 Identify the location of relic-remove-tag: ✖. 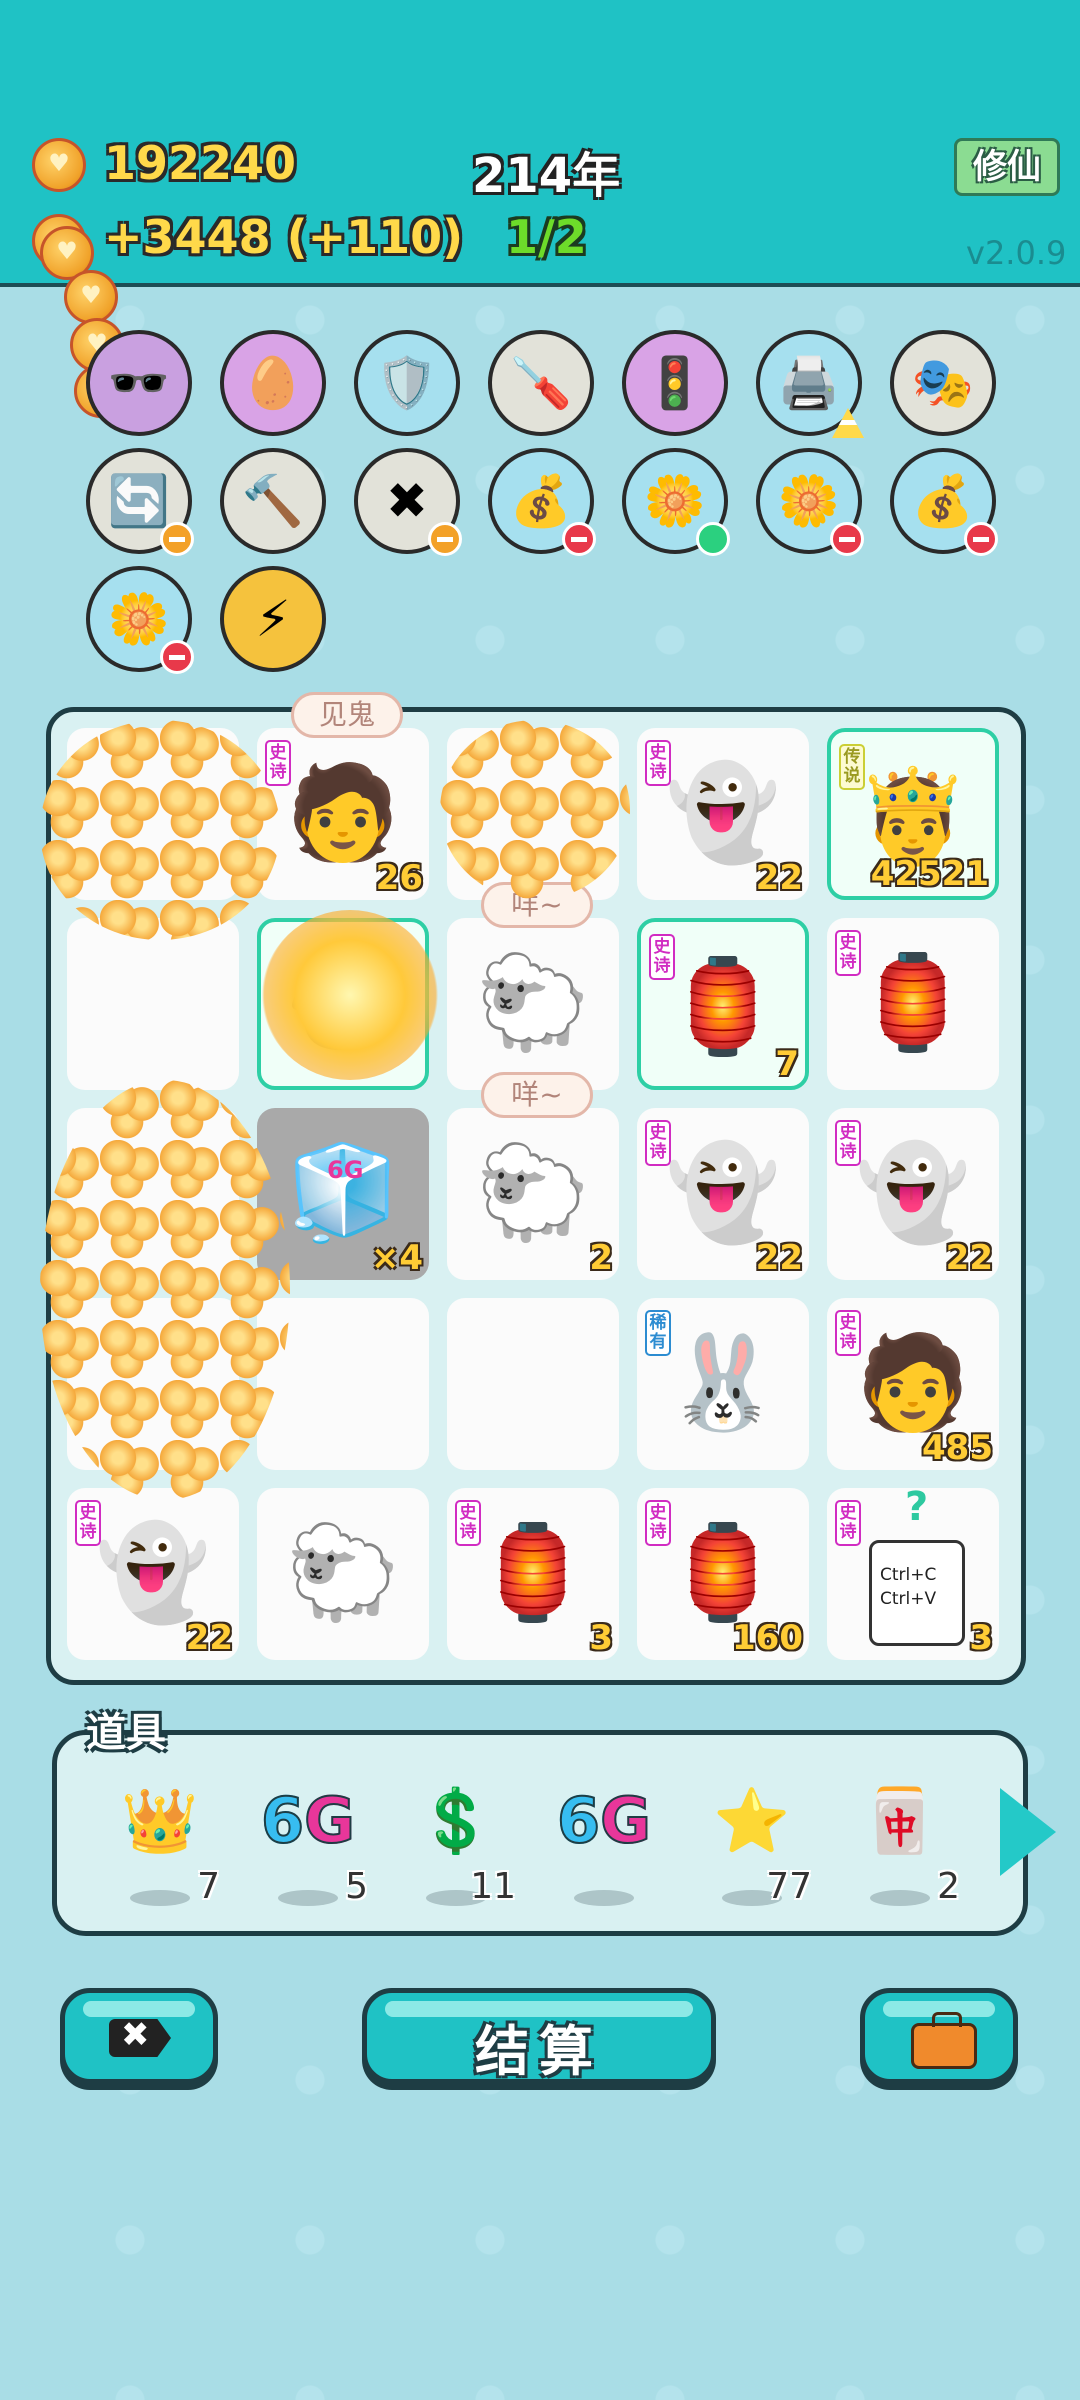
(408, 502).